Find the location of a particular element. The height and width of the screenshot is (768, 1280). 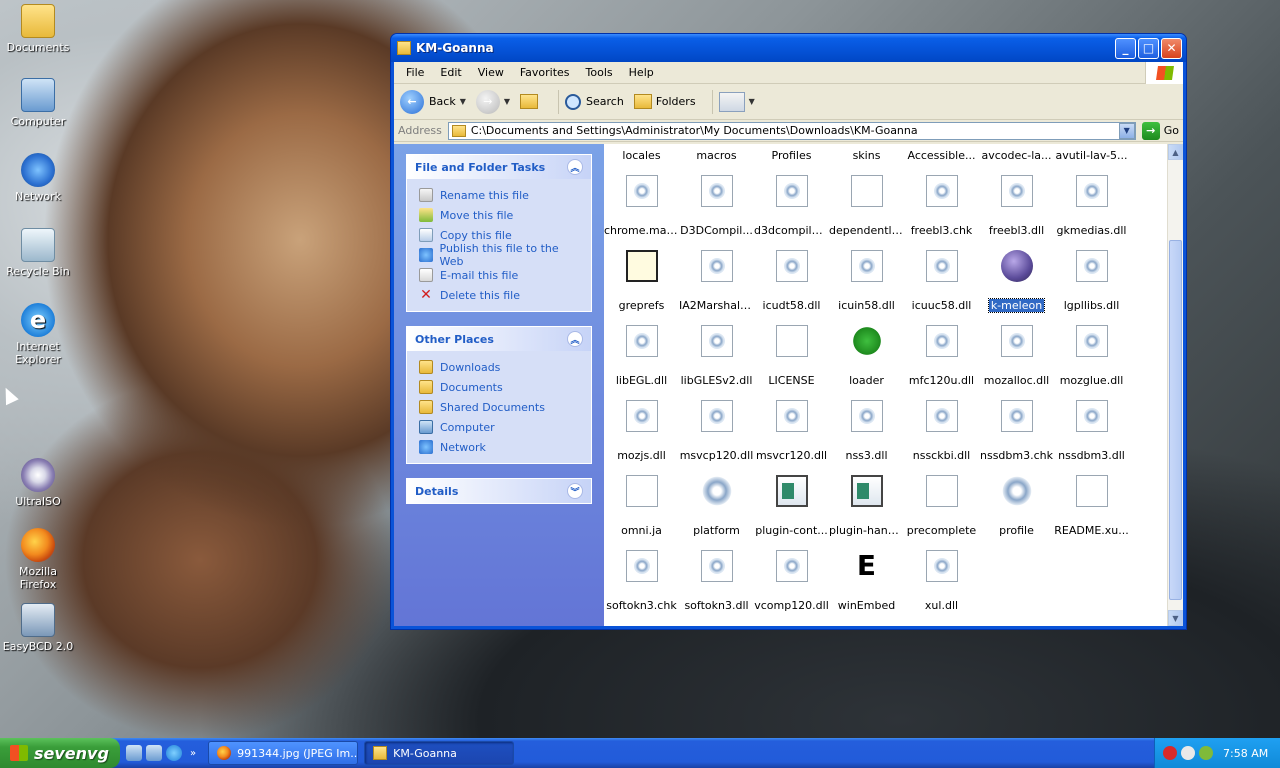

desktop-icon-internet-explorer: e Internet Explorer is located at coordinates (38, 334).